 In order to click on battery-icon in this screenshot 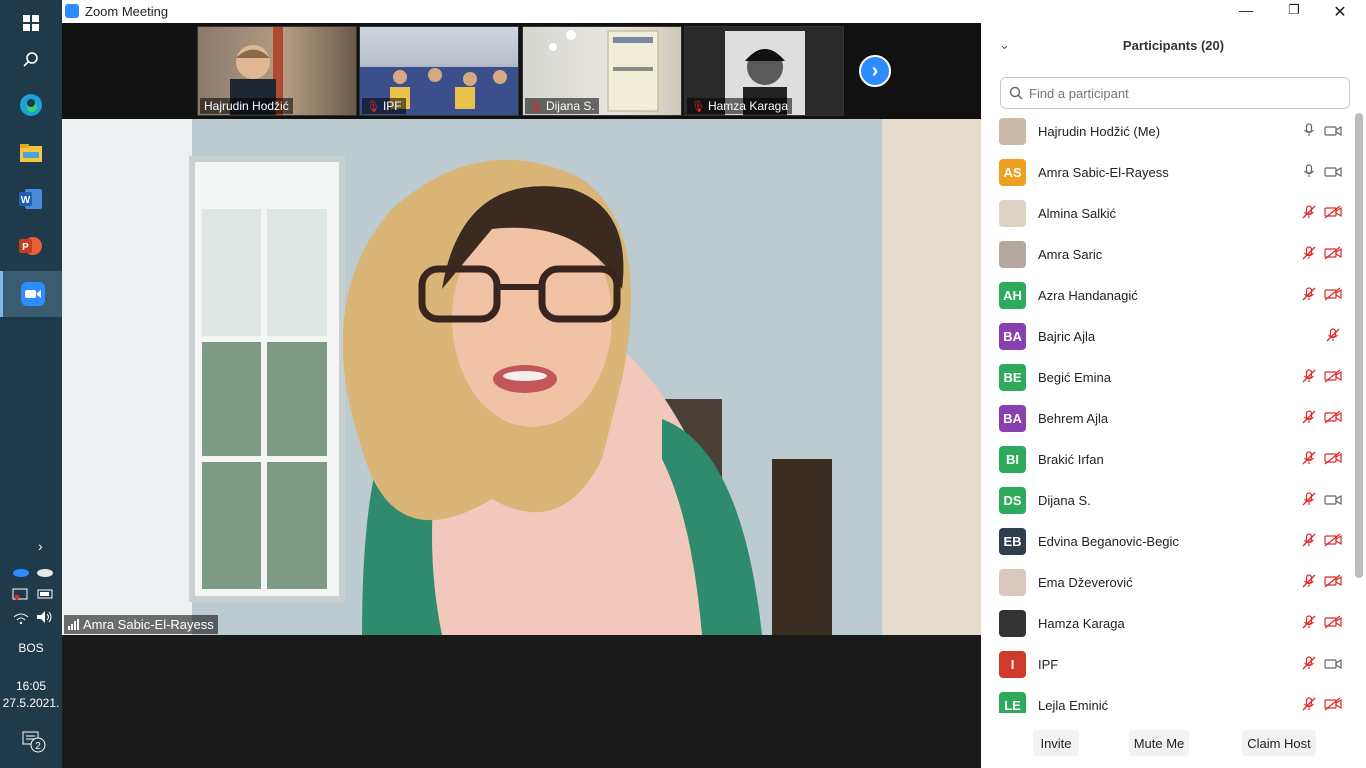, I will do `click(45, 595)`.